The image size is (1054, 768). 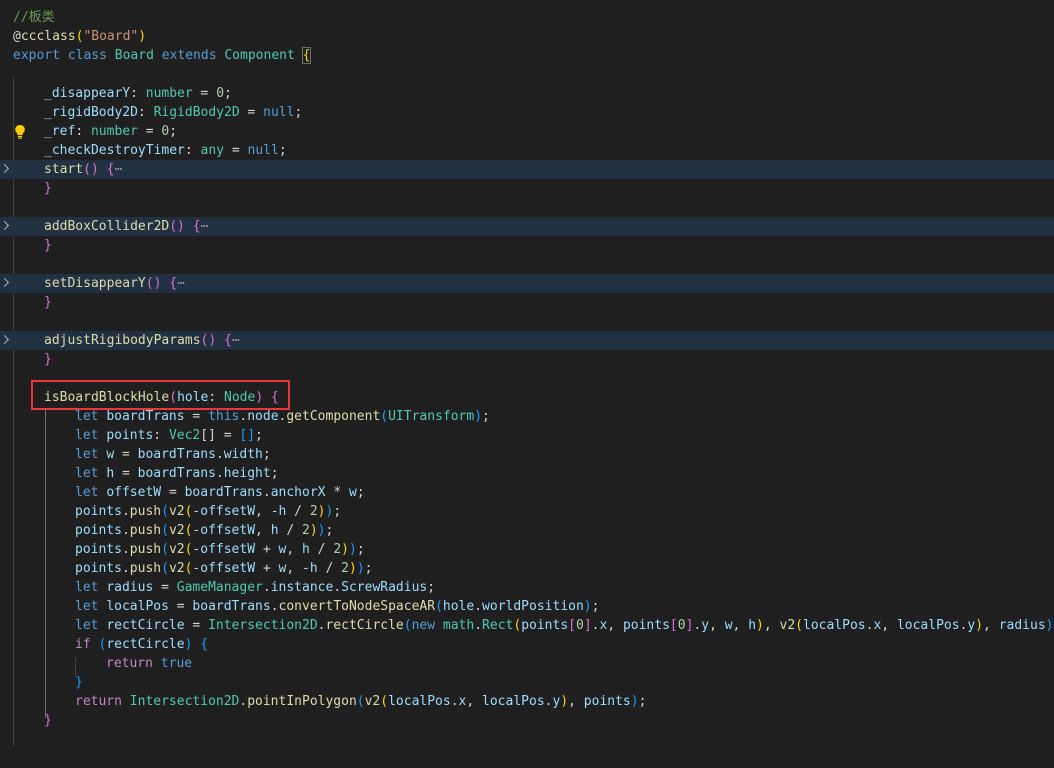 I want to click on code-line: let offsetW = boardTrans.anchorX * w;, so click(x=220, y=492).